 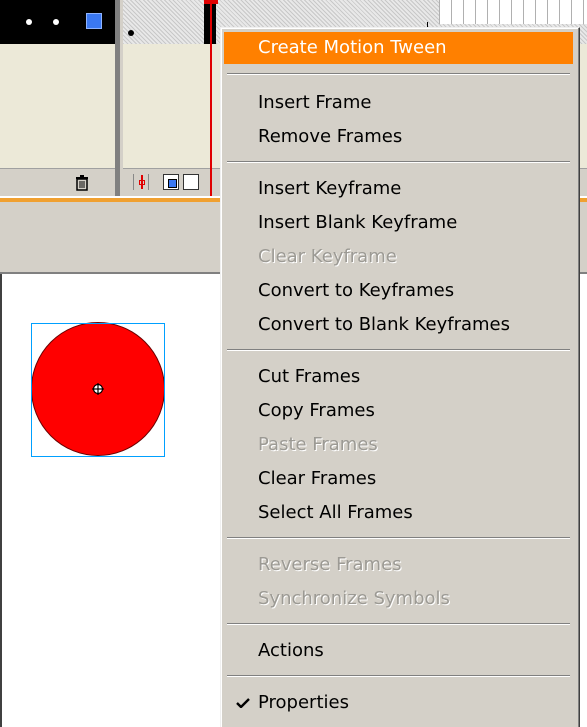 What do you see at coordinates (398, 257) in the screenshot?
I see `menu-item-clear-keyframe: Clear Keyframe` at bounding box center [398, 257].